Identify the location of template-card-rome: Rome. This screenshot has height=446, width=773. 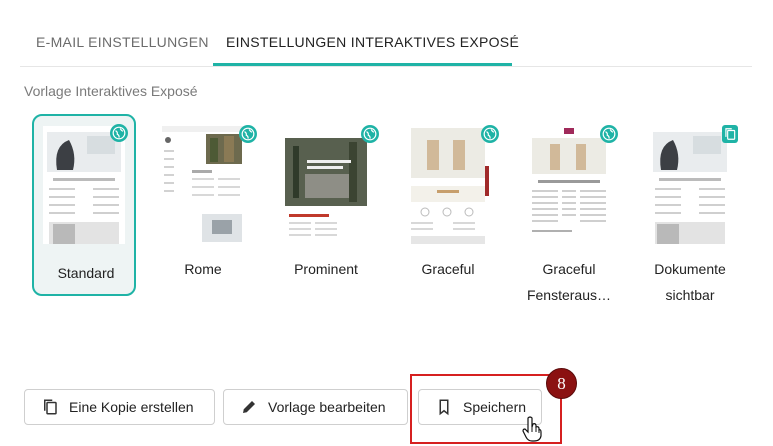
(204, 205).